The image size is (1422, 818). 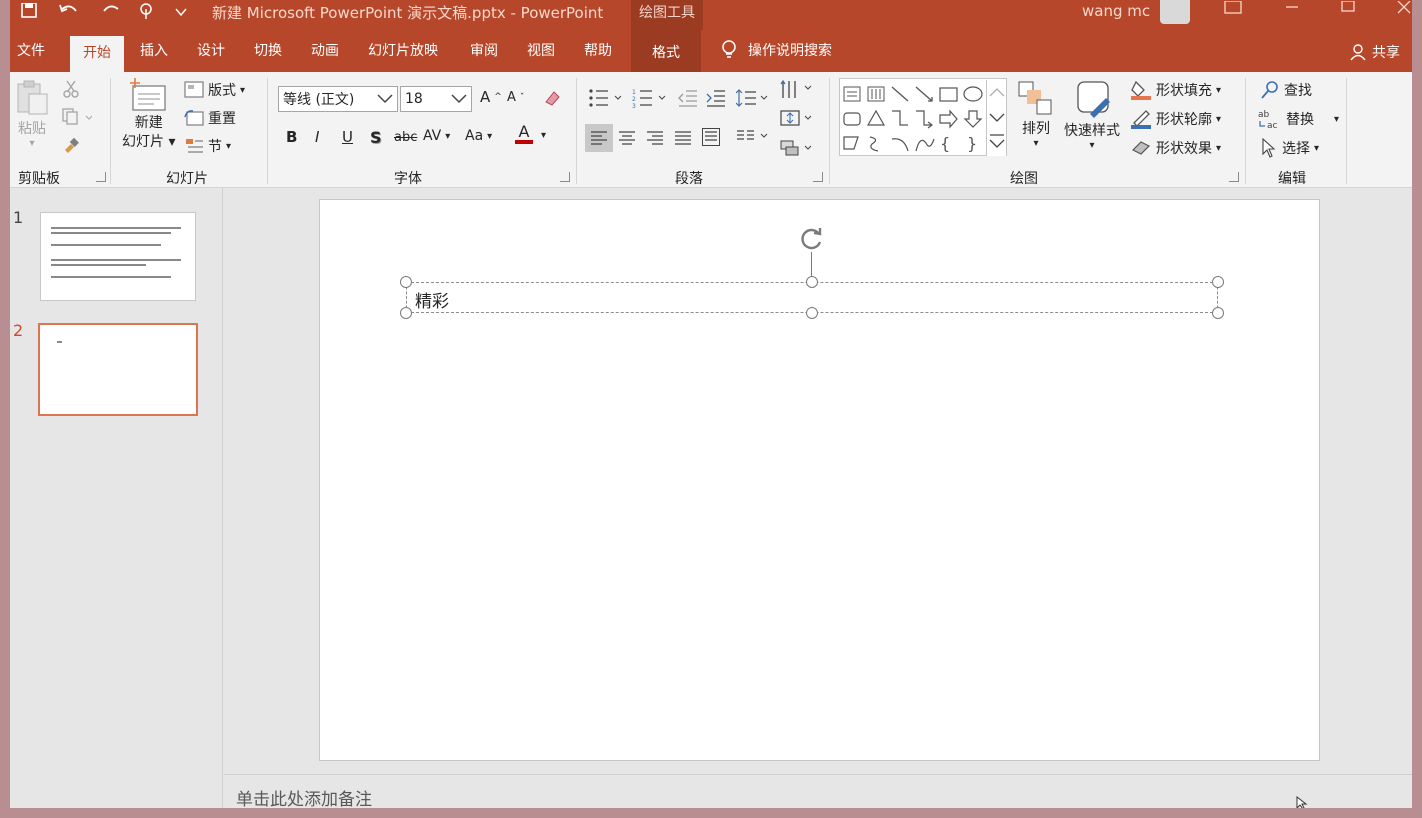 What do you see at coordinates (1116, 11) in the screenshot?
I see `user-name: wang mc` at bounding box center [1116, 11].